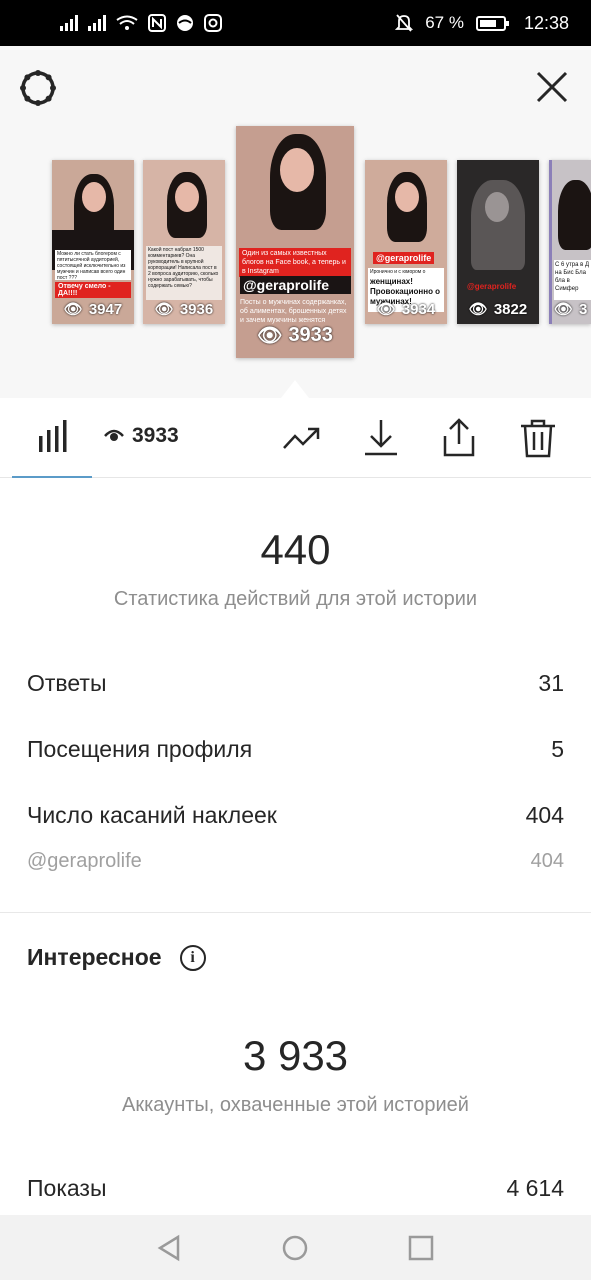 The image size is (591, 1280). Describe the element at coordinates (552, 87) in the screenshot. I see `close-icon` at that location.